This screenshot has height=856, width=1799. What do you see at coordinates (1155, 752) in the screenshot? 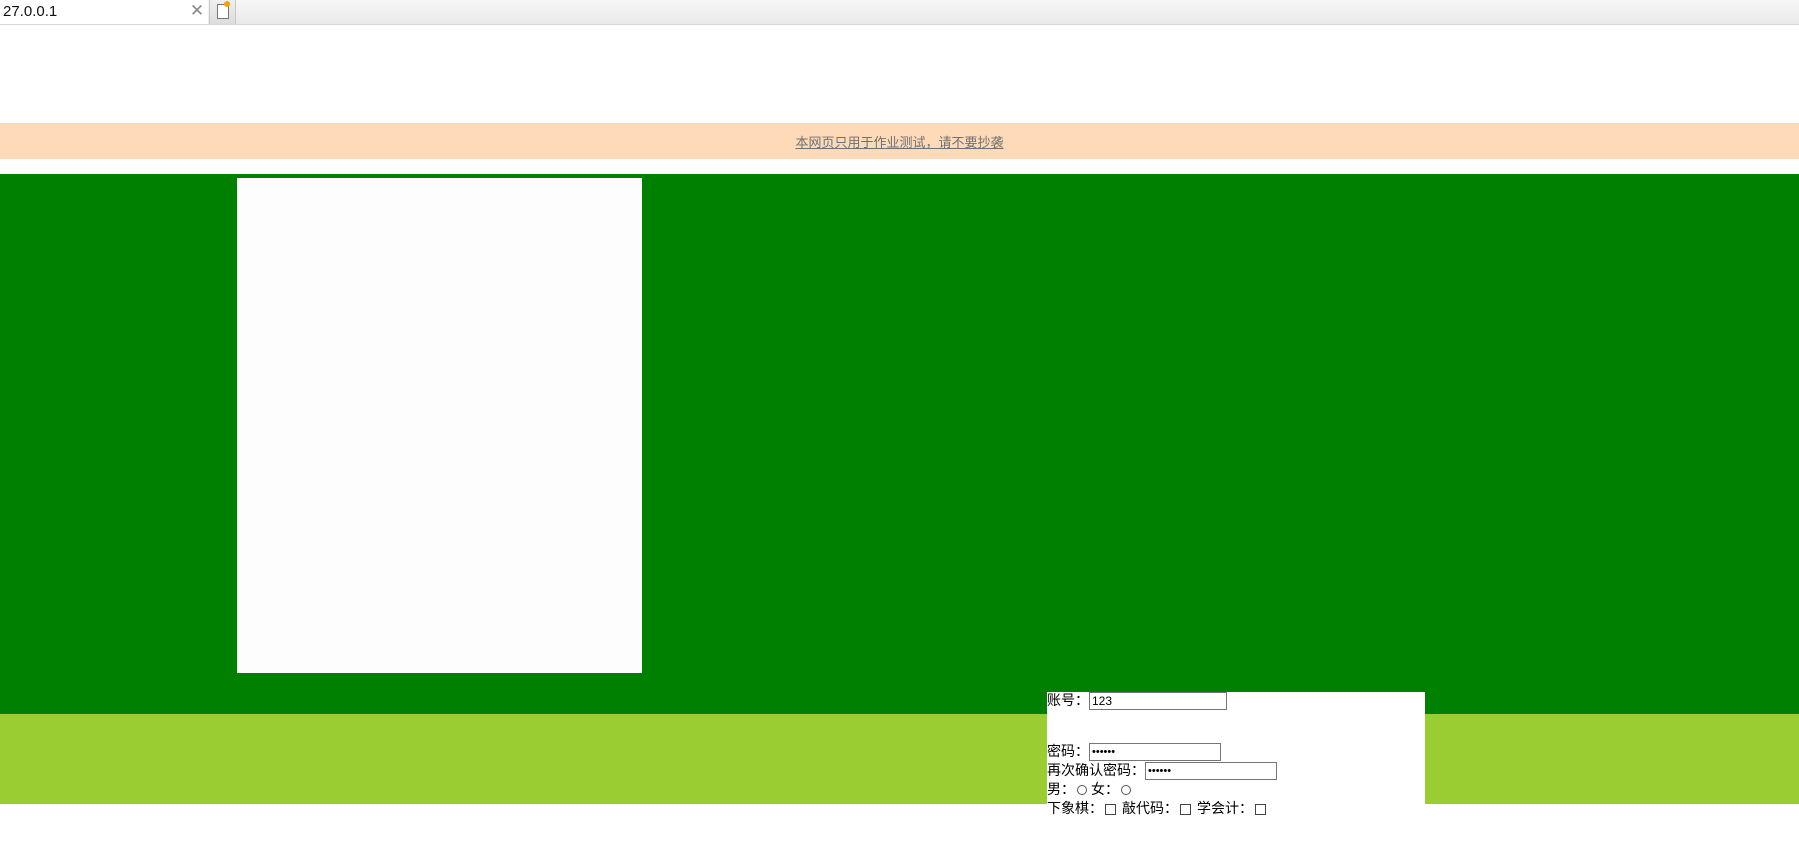
I see `password-input` at bounding box center [1155, 752].